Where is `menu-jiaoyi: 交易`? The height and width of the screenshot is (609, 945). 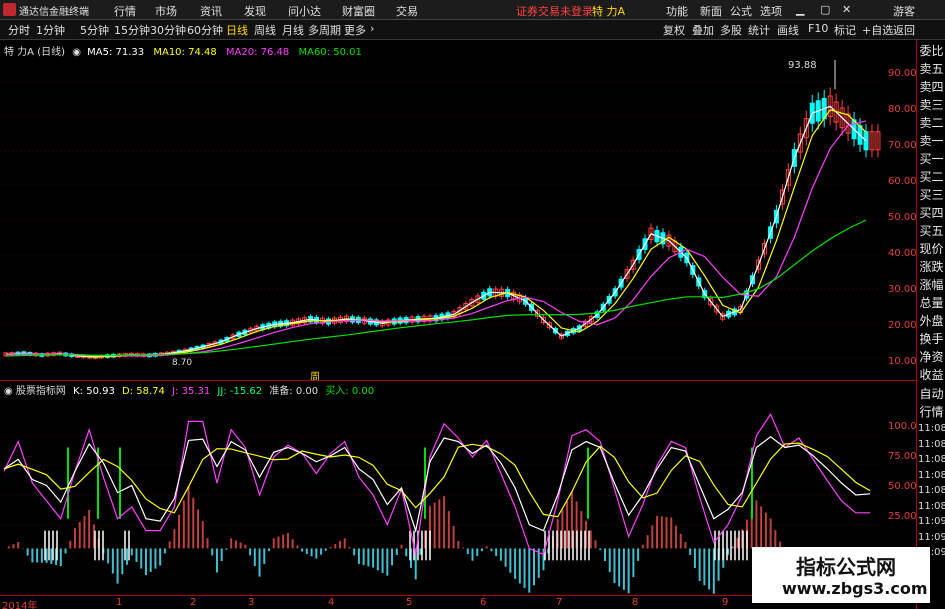 menu-jiaoyi: 交易 is located at coordinates (407, 11).